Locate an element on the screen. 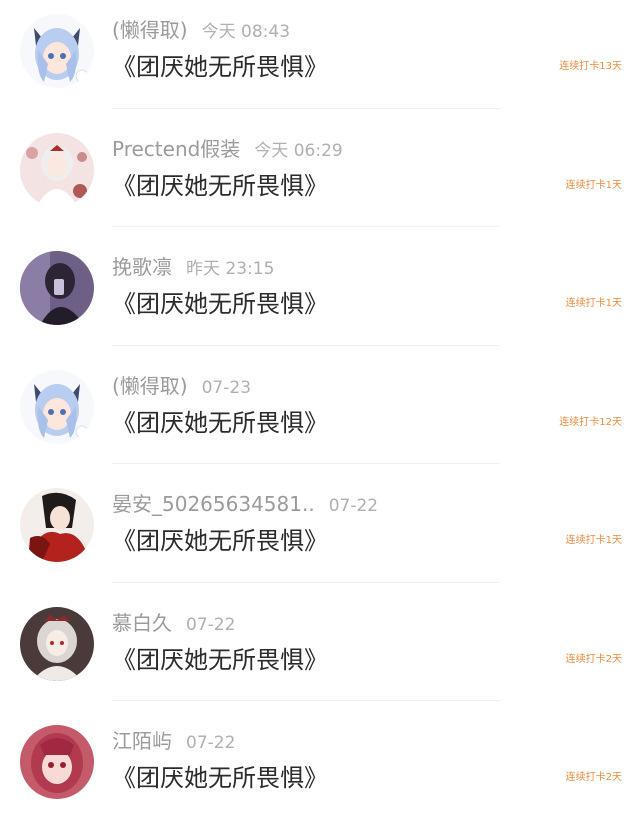 The image size is (640, 824). user-name: 慕白久 is located at coordinates (142, 623).